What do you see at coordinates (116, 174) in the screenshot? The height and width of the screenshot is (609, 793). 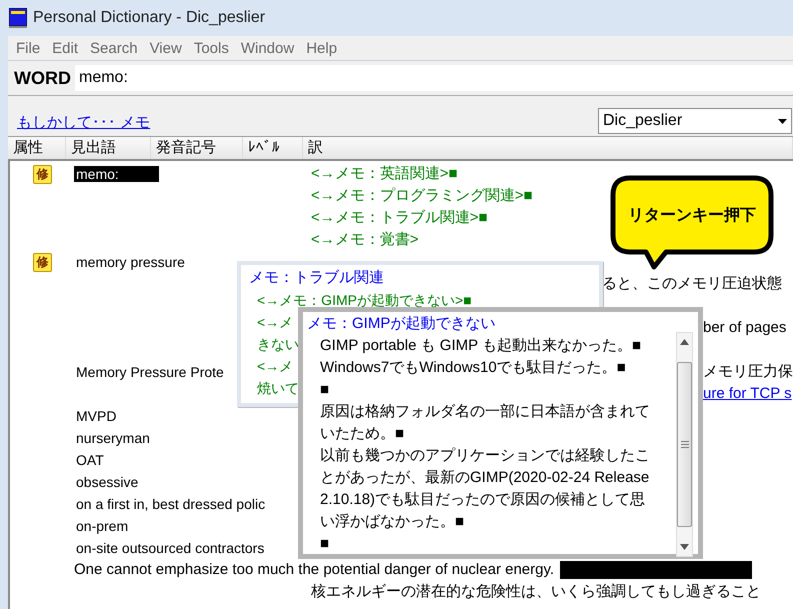 I see `headword: memo:` at bounding box center [116, 174].